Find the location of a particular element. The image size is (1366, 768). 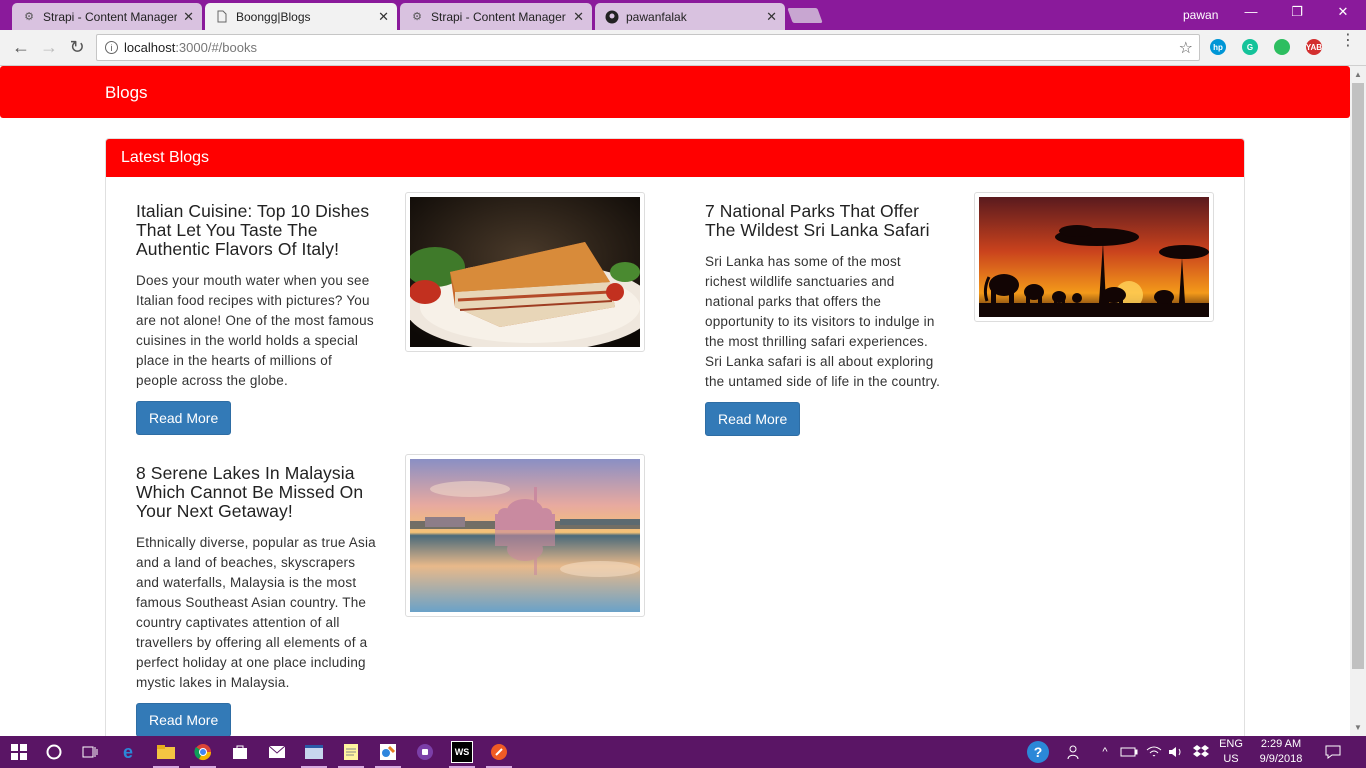

clock: 2:29 AM 9/9/2018 is located at coordinates (1281, 752).